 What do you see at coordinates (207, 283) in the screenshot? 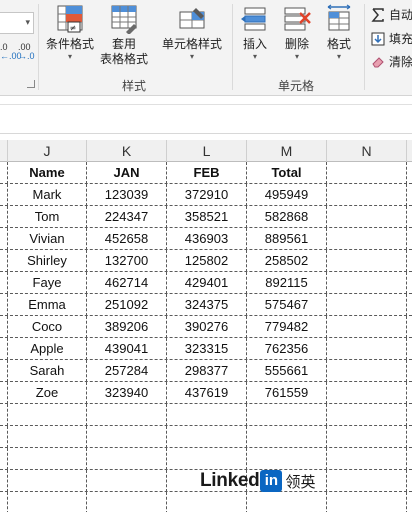
I see `value-cell: 429401` at bounding box center [207, 283].